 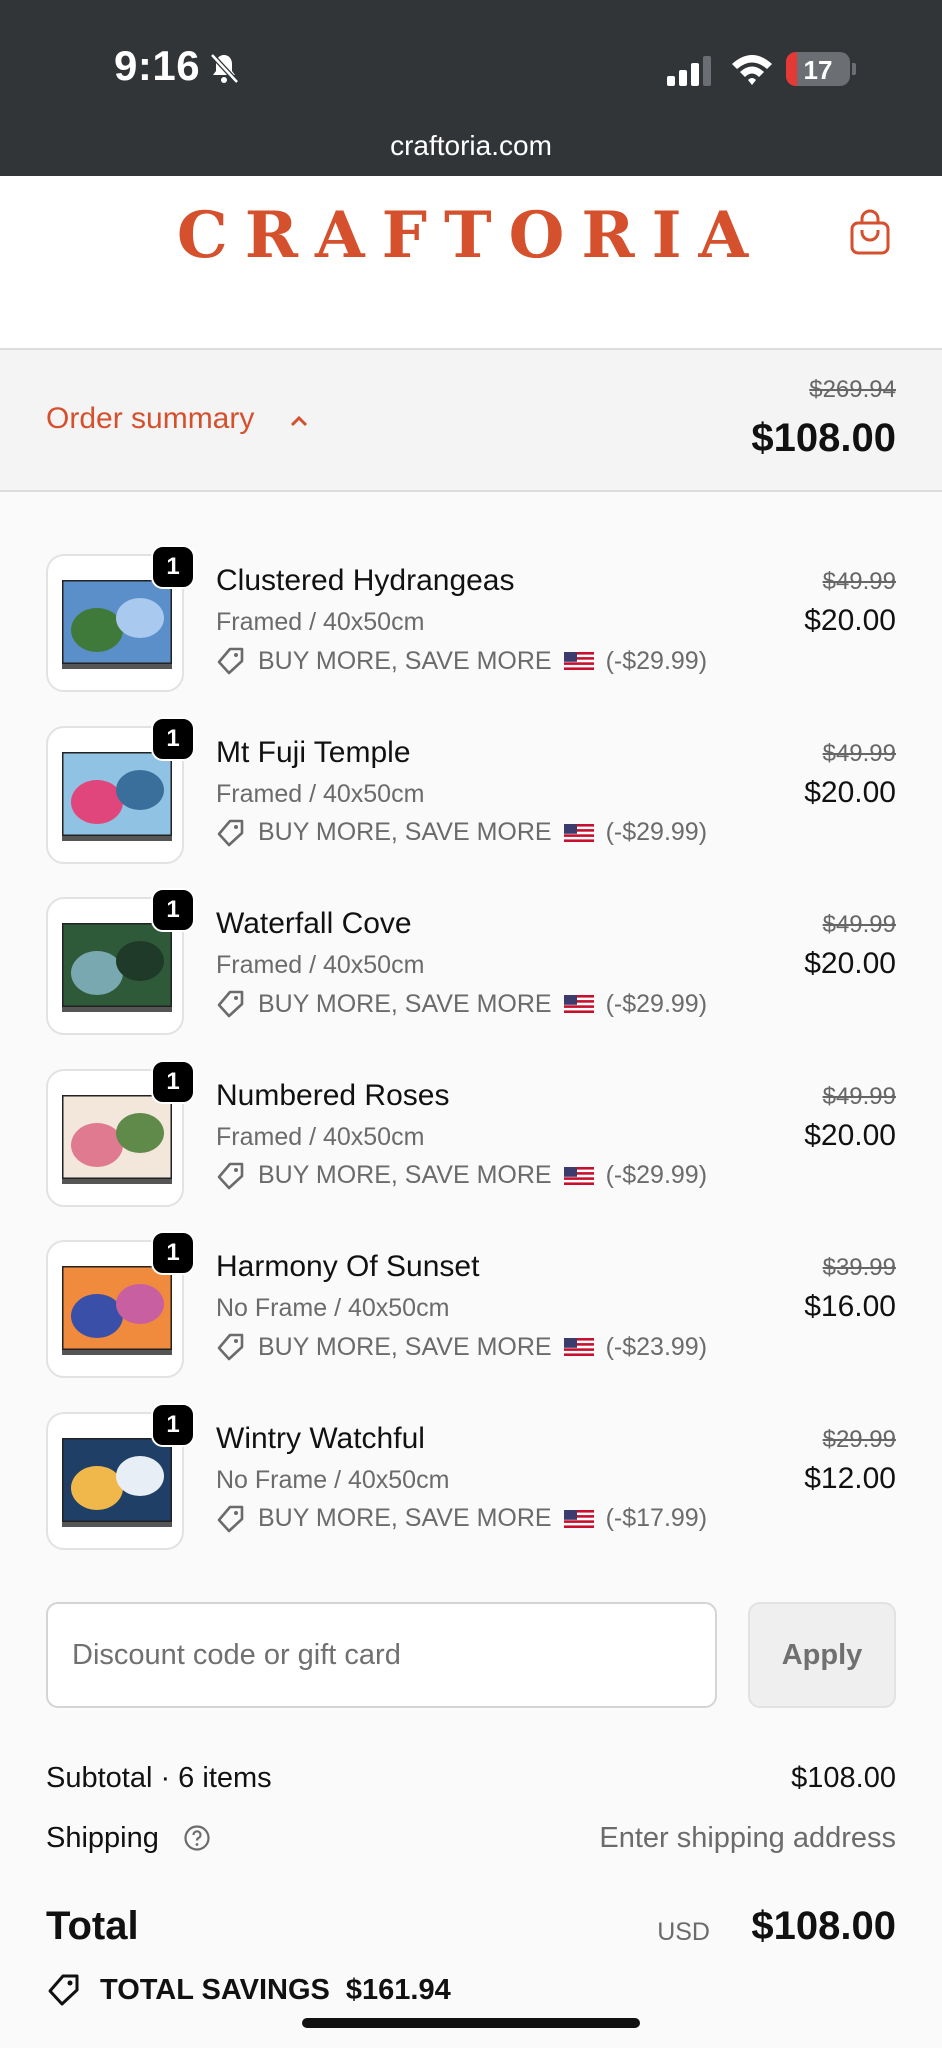 I want to click on product-discount: BUY MORE, SAVE MORE (-$23.99), so click(x=461, y=1347).